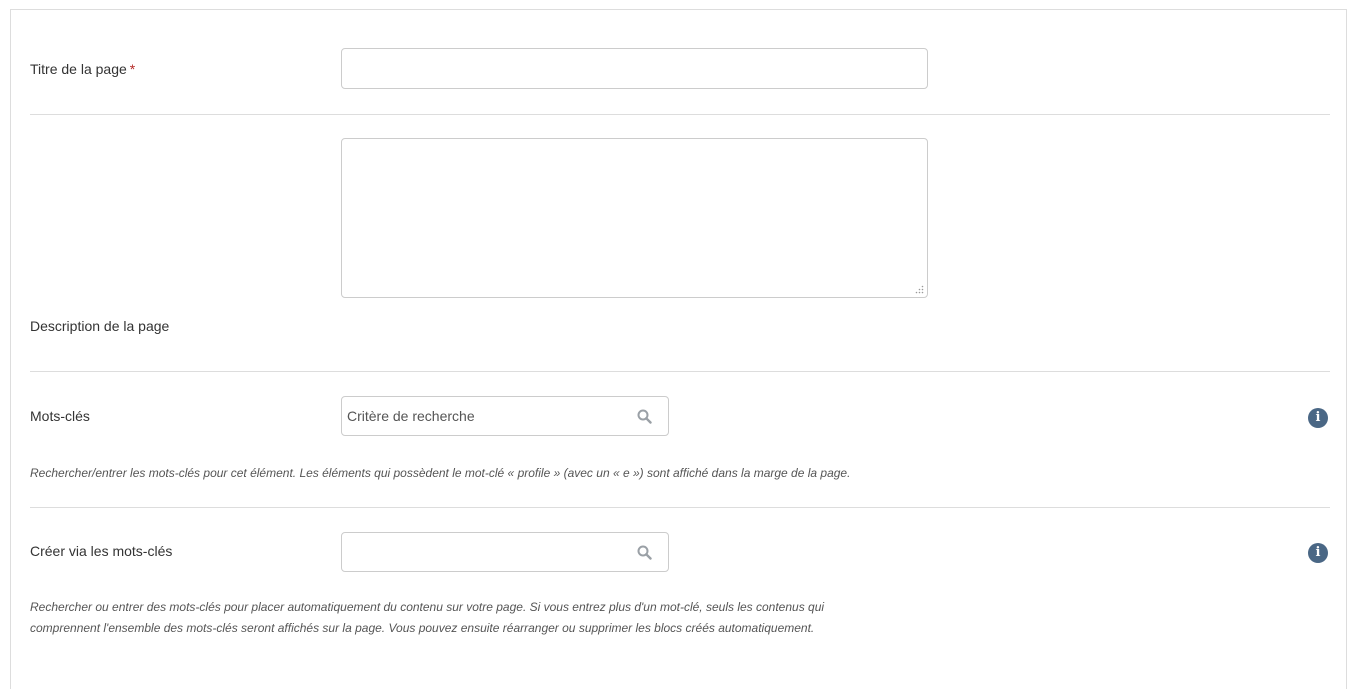 This screenshot has height=689, width=1357. I want to click on tags-label: Mots-clés, so click(60, 416).